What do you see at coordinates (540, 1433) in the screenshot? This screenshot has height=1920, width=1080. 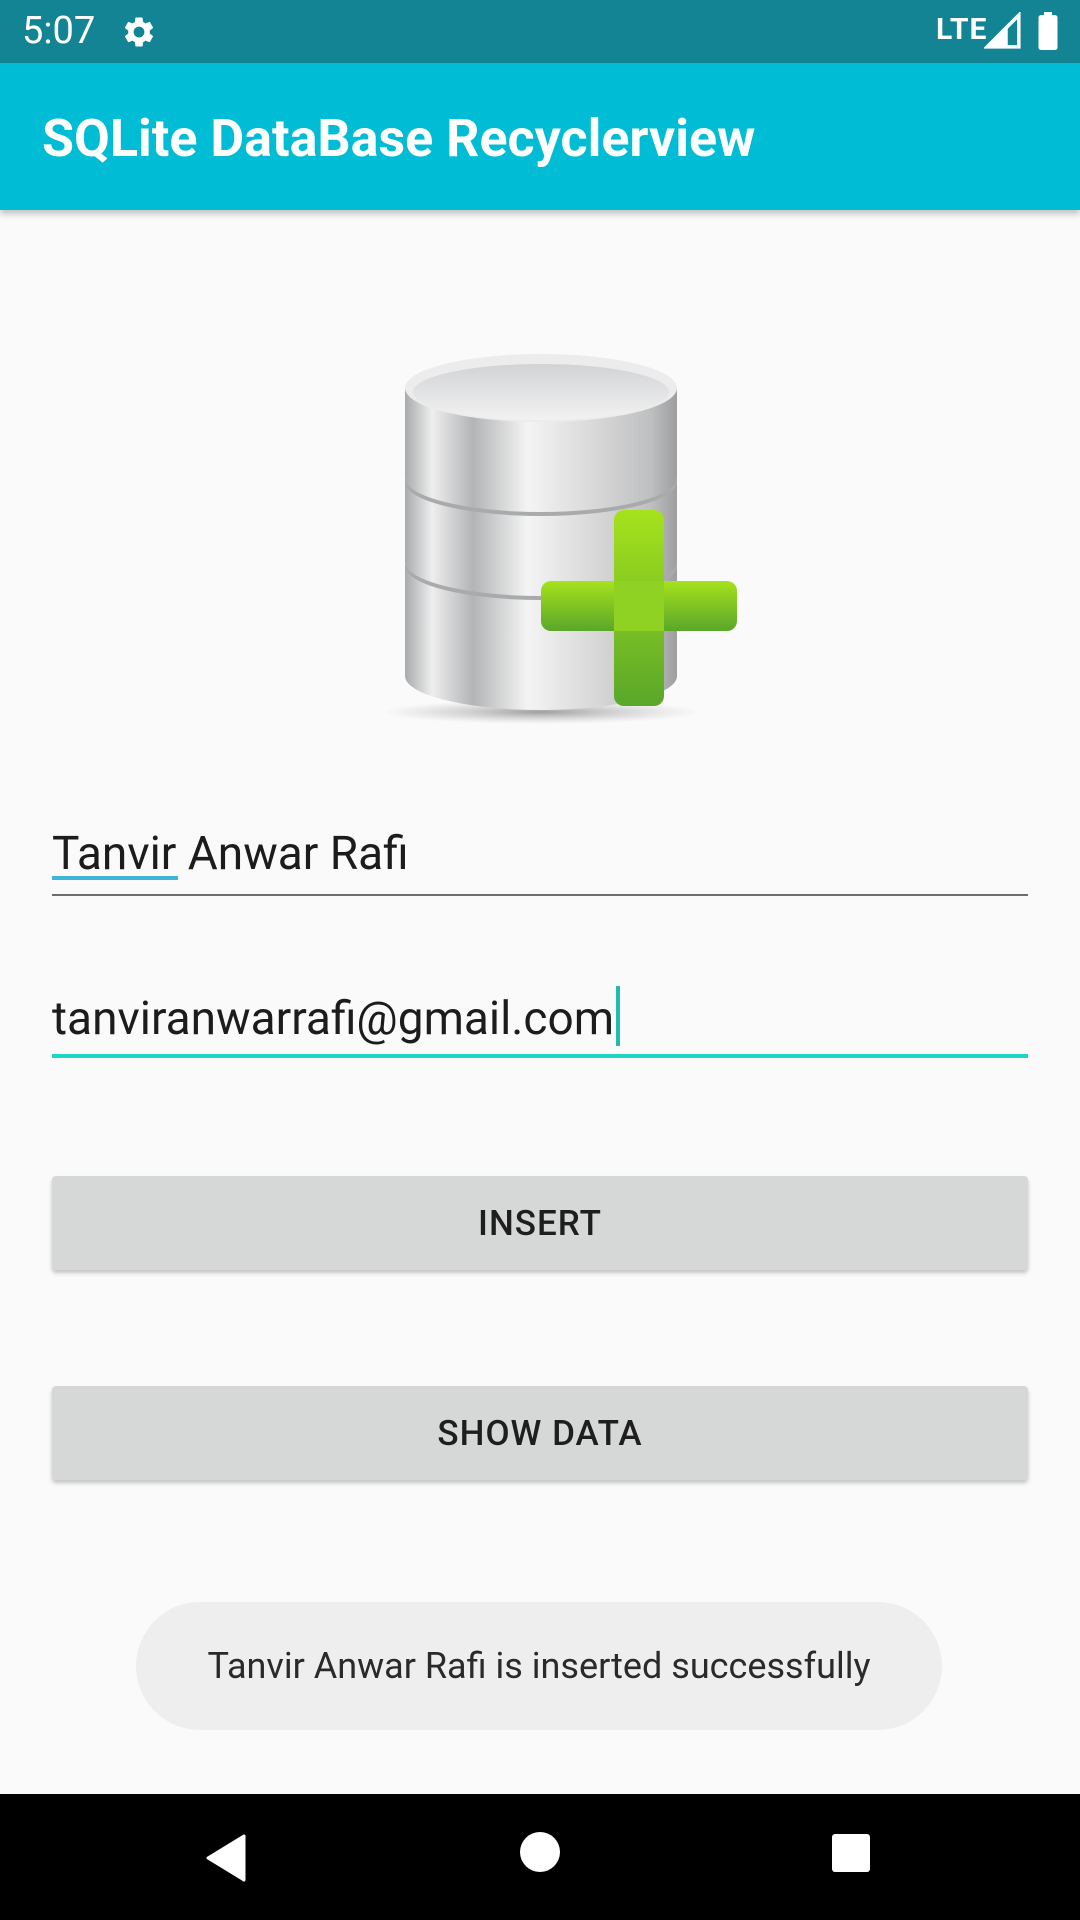 I see `show-data-button: SHOW DATA` at bounding box center [540, 1433].